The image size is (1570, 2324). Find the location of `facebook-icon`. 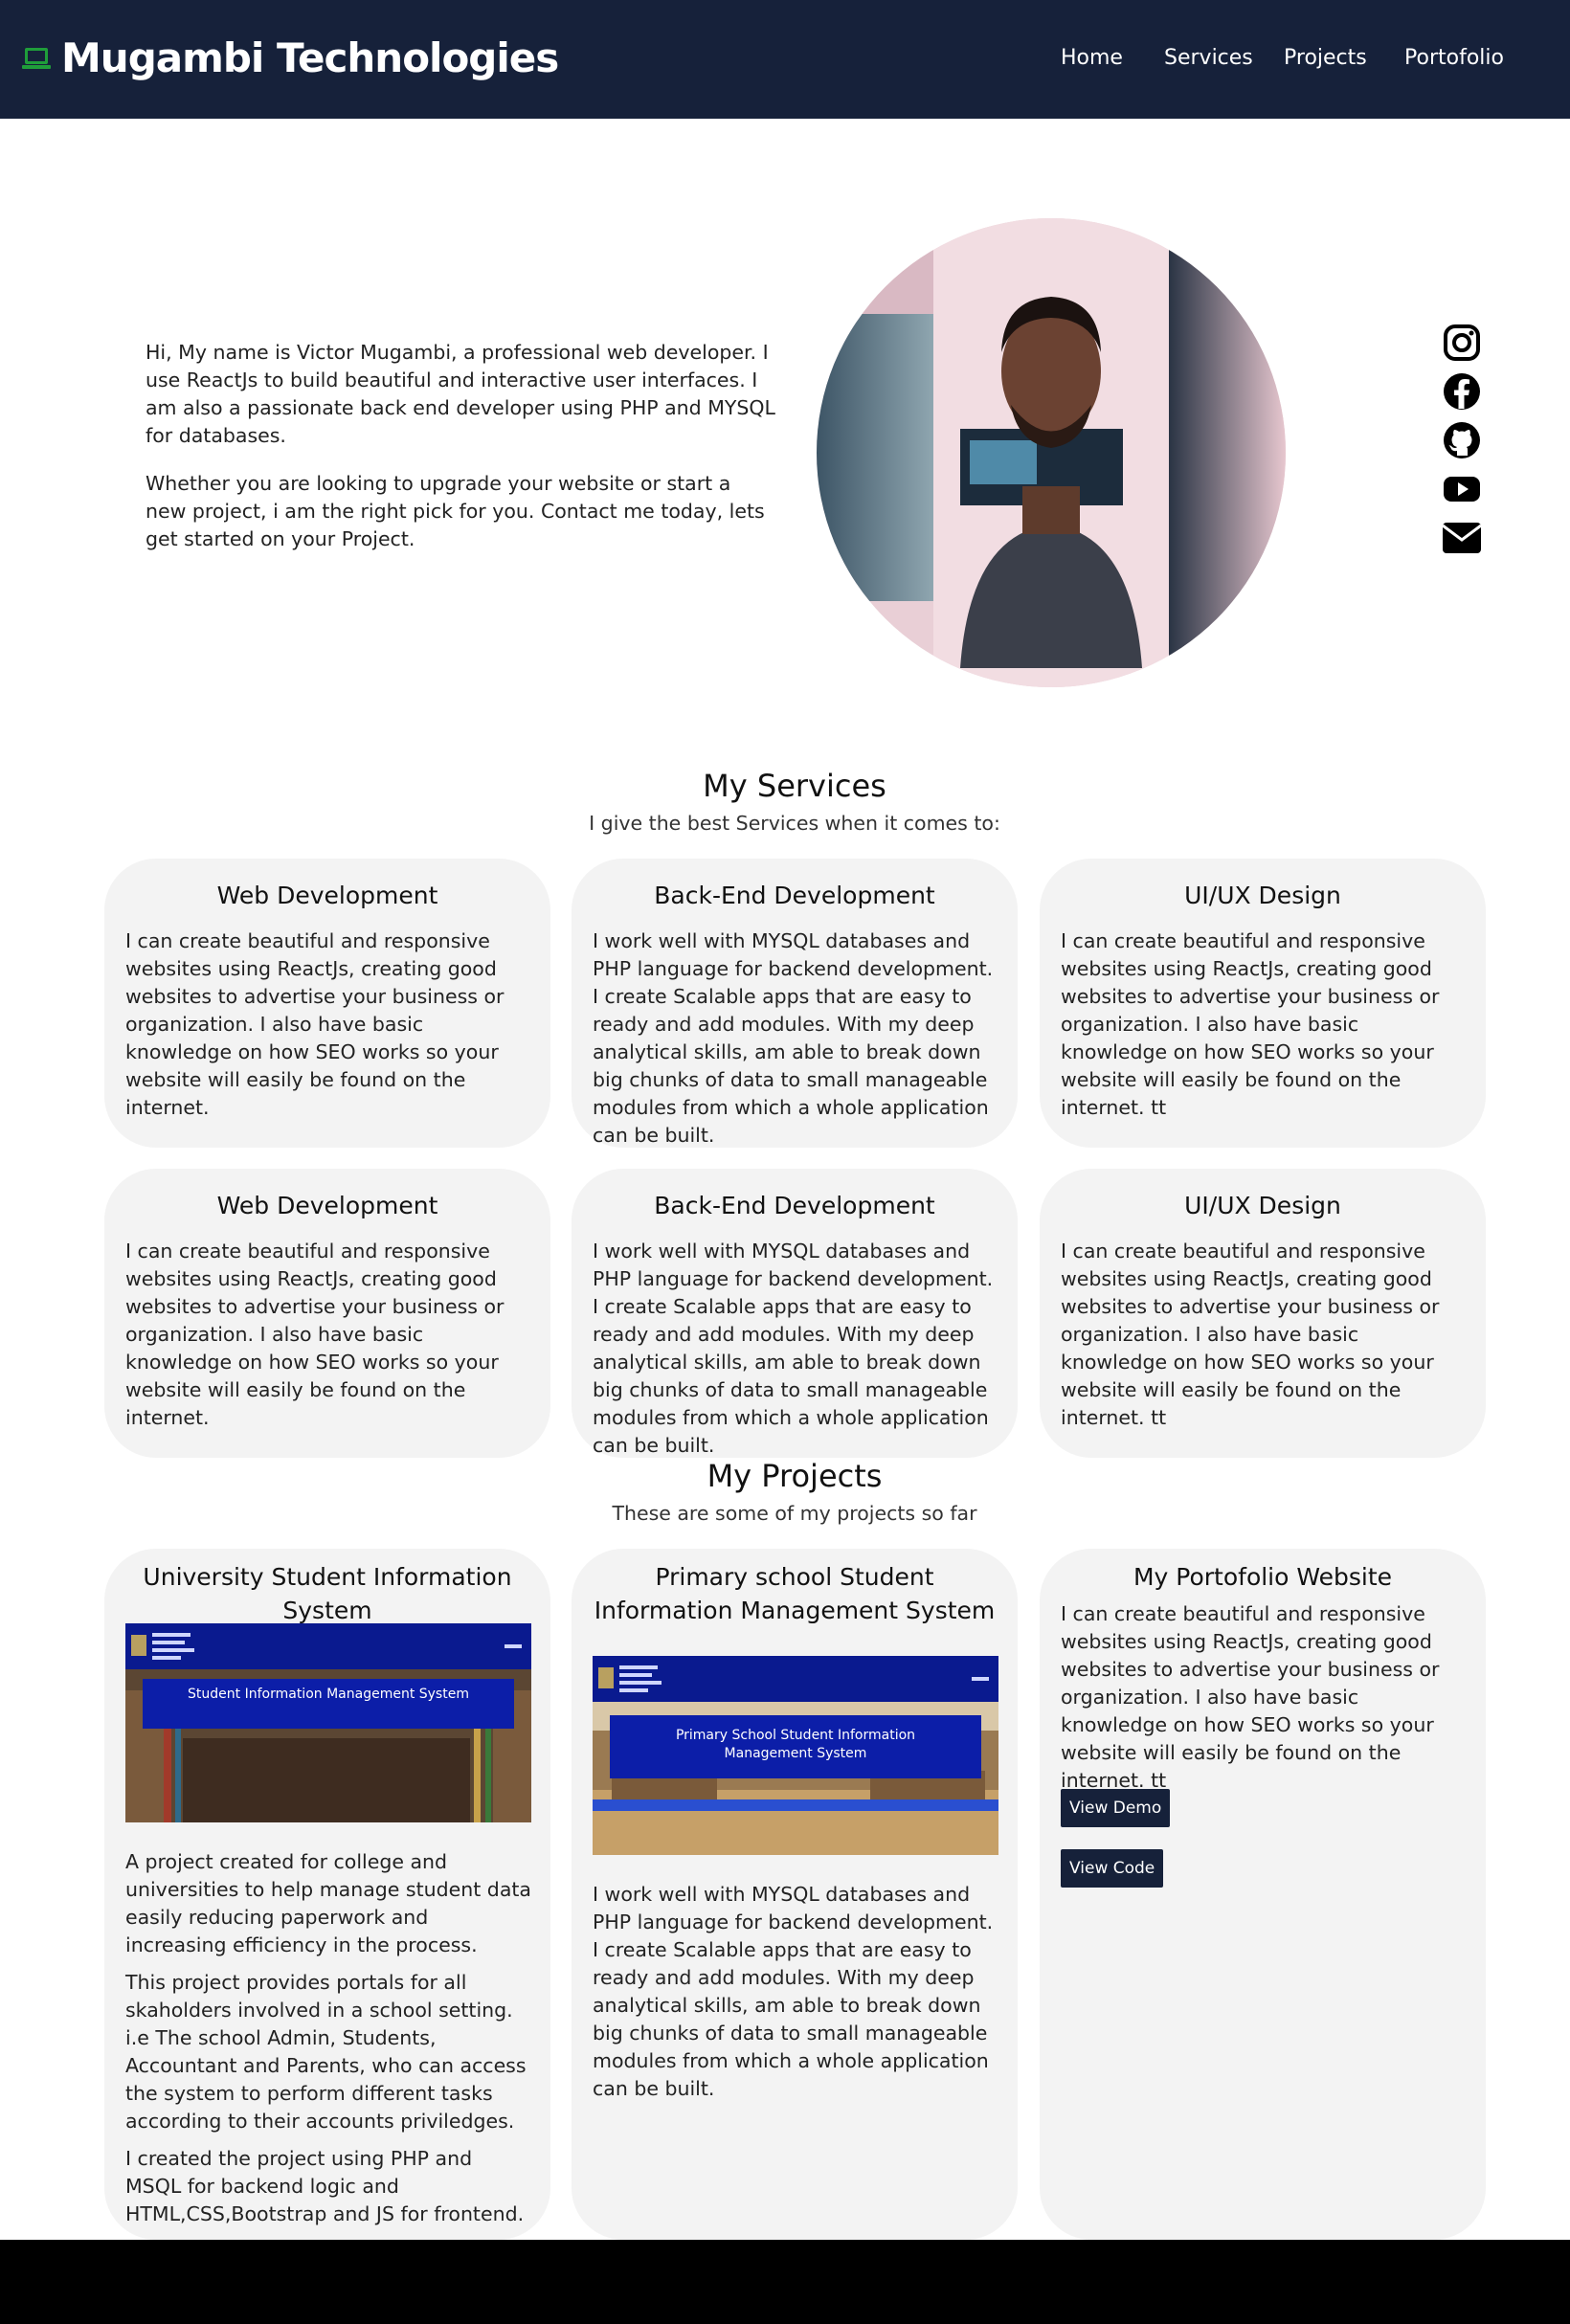

facebook-icon is located at coordinates (1462, 391).